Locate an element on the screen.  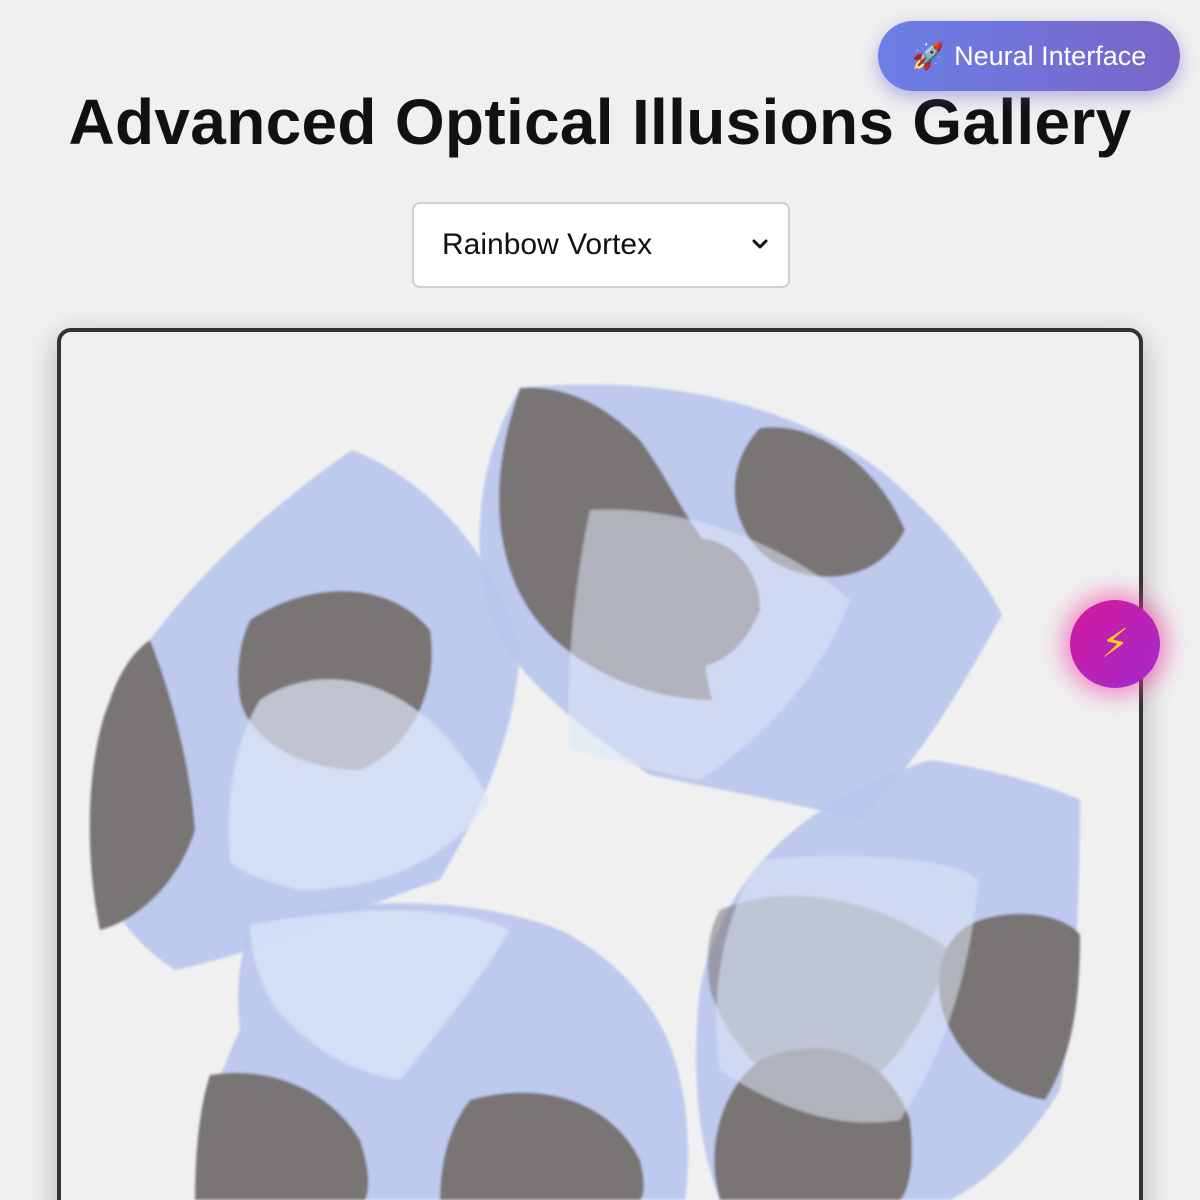
rocket-icon: 🚀 is located at coordinates (928, 55).